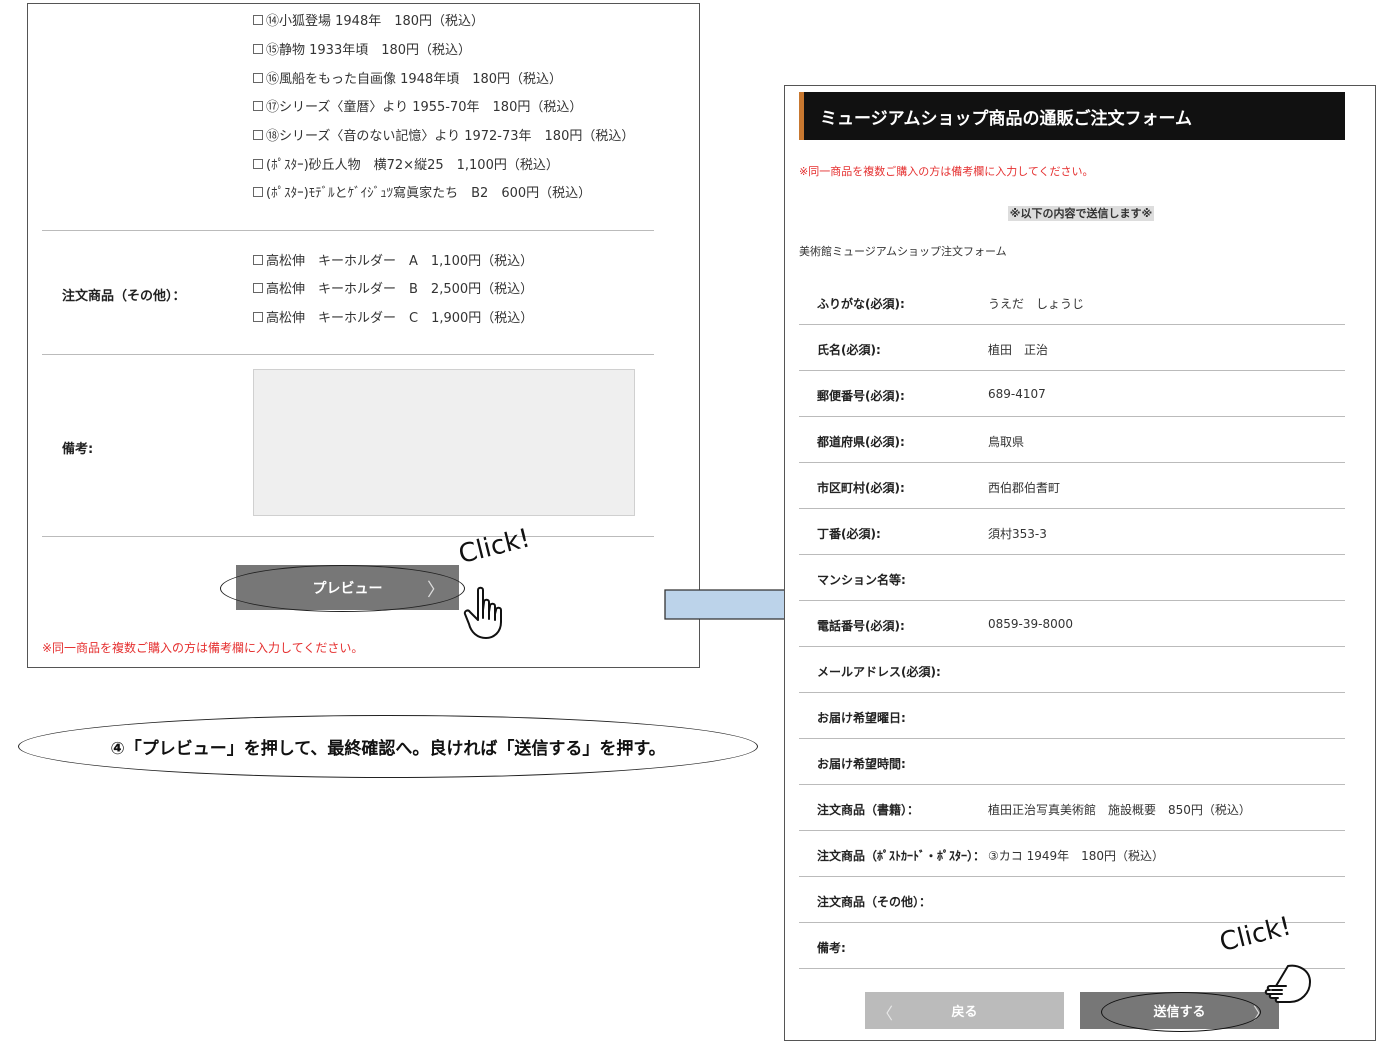 This screenshot has width=1396, height=1047. I want to click on book-item-label: (ﾎﾟｽﾀｰ)ﾓﾃﾞﾙとｹﾞｲｼﾞｭﾂ寫眞家たち B2 600円（税込）, so click(429, 193).